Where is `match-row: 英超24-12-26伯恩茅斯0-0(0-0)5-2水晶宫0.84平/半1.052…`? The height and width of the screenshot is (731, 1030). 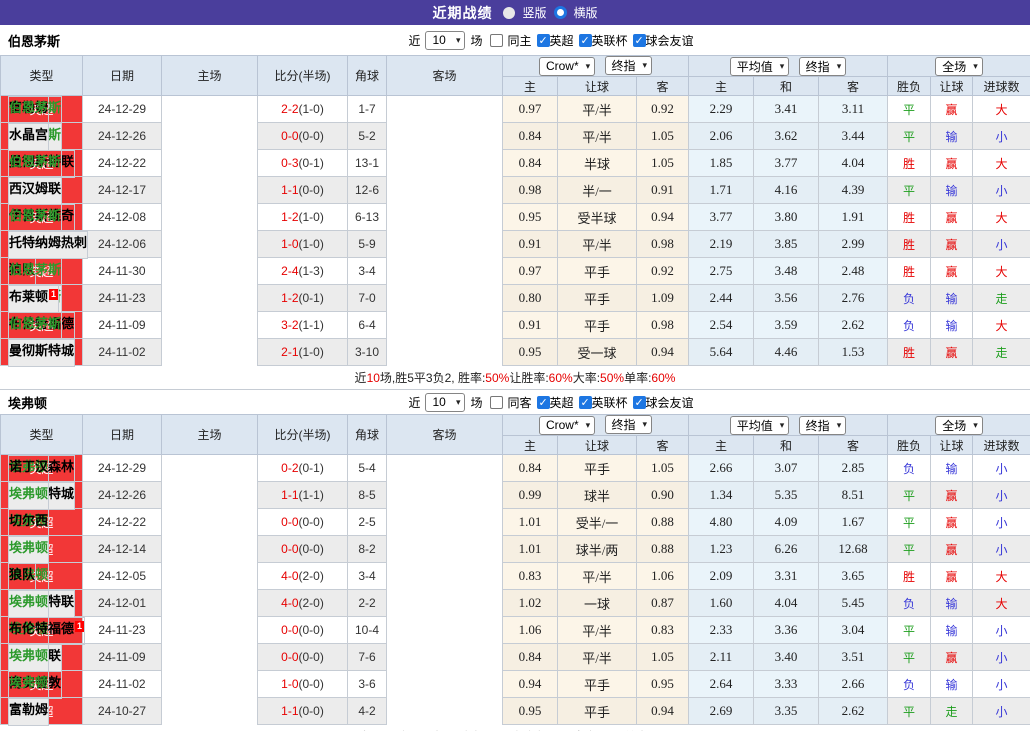
match-row: 英超24-12-26伯恩茅斯0-0(0-0)5-2水晶宫0.84平/半1.052… is located at coordinates (515, 136).